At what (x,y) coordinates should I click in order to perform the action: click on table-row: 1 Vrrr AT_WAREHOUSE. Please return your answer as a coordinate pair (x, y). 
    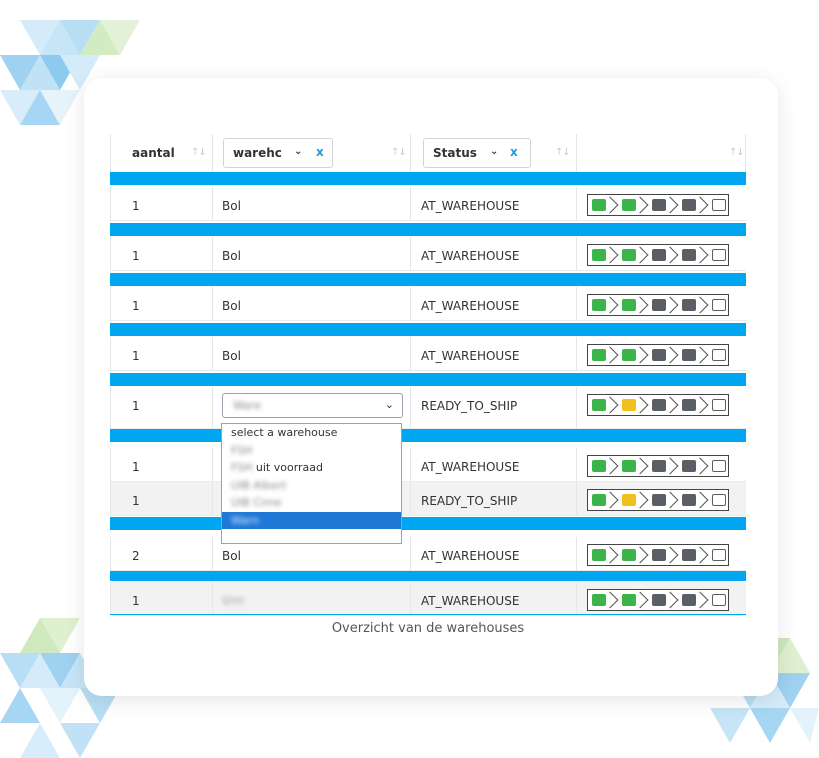
    Looking at the image, I should click on (428, 599).